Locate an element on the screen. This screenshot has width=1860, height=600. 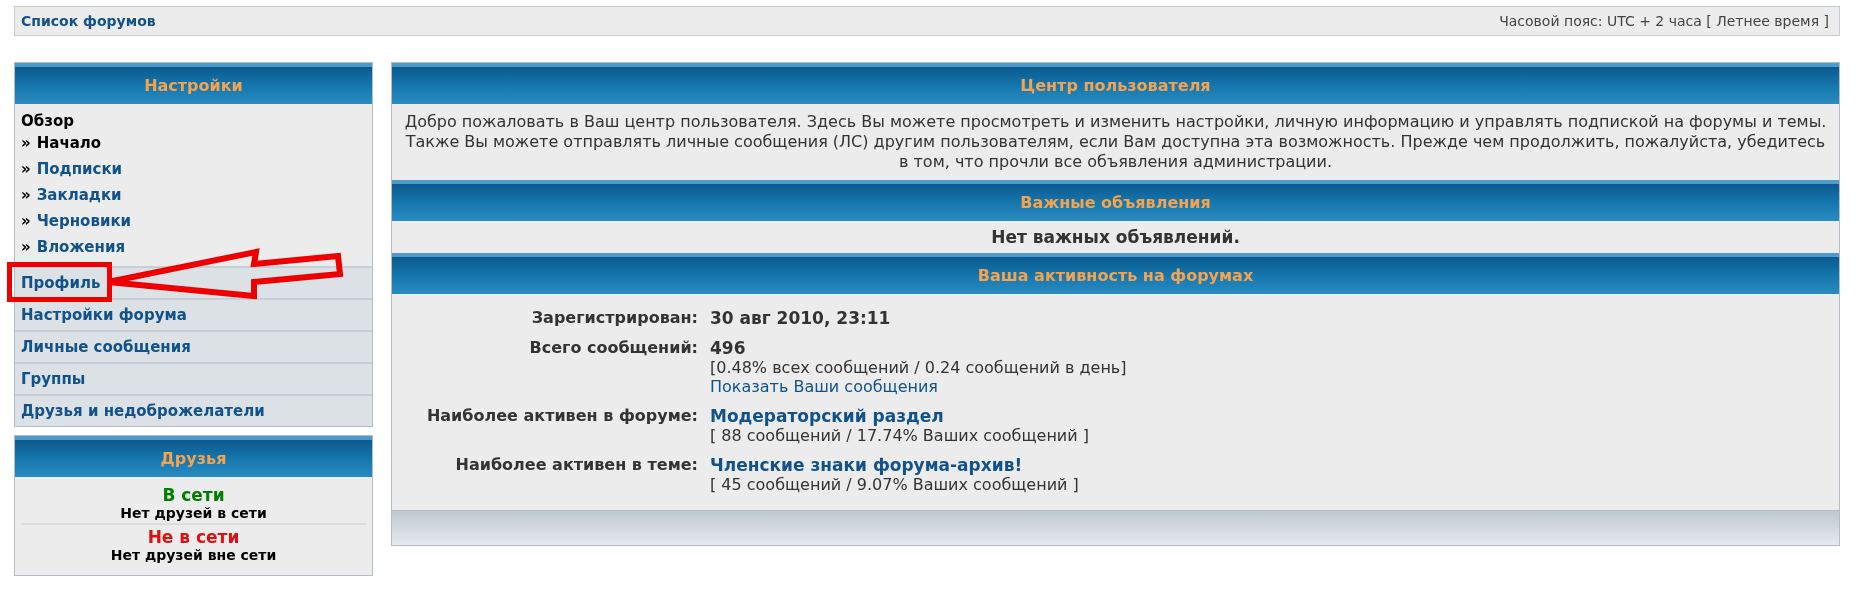
nav-link: Вложения is located at coordinates (81, 247).